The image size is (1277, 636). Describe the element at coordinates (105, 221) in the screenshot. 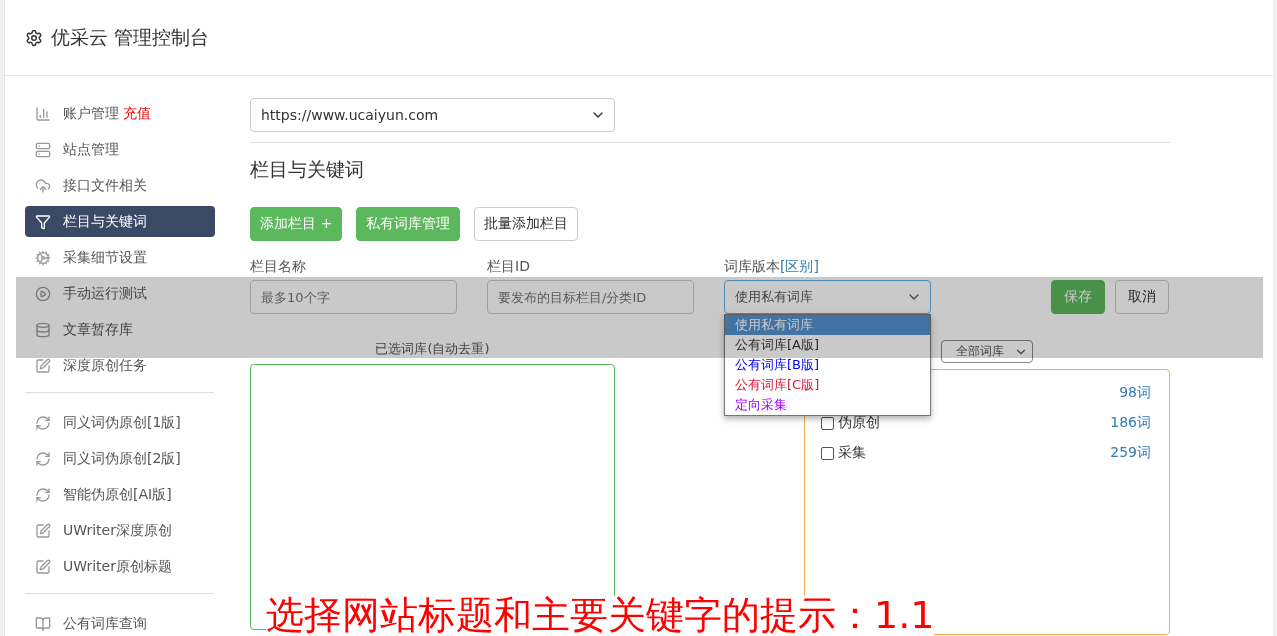

I see `sidebar-label: 栏目与关键词` at that location.